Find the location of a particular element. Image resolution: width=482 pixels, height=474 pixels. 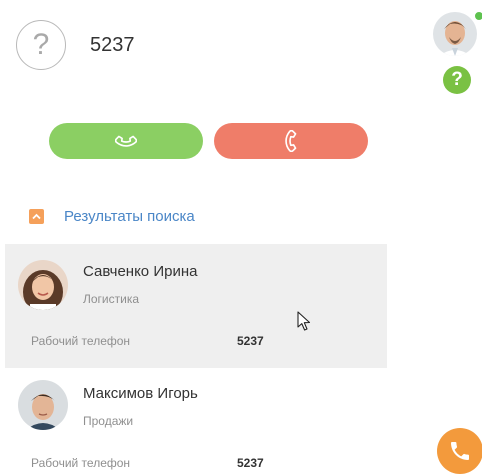

collapse-toggle is located at coordinates (36, 216).